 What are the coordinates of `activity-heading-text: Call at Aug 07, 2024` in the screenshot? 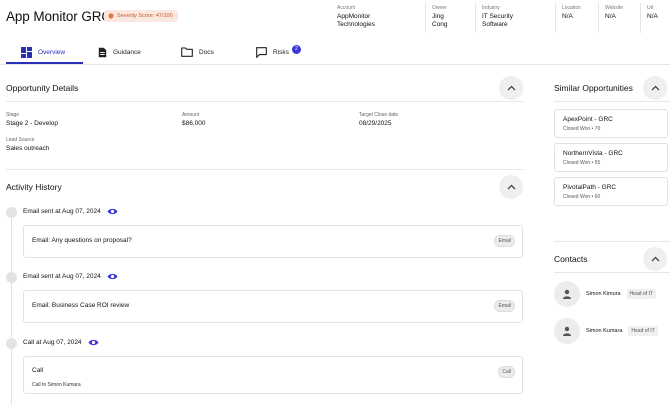 It's located at (52, 342).